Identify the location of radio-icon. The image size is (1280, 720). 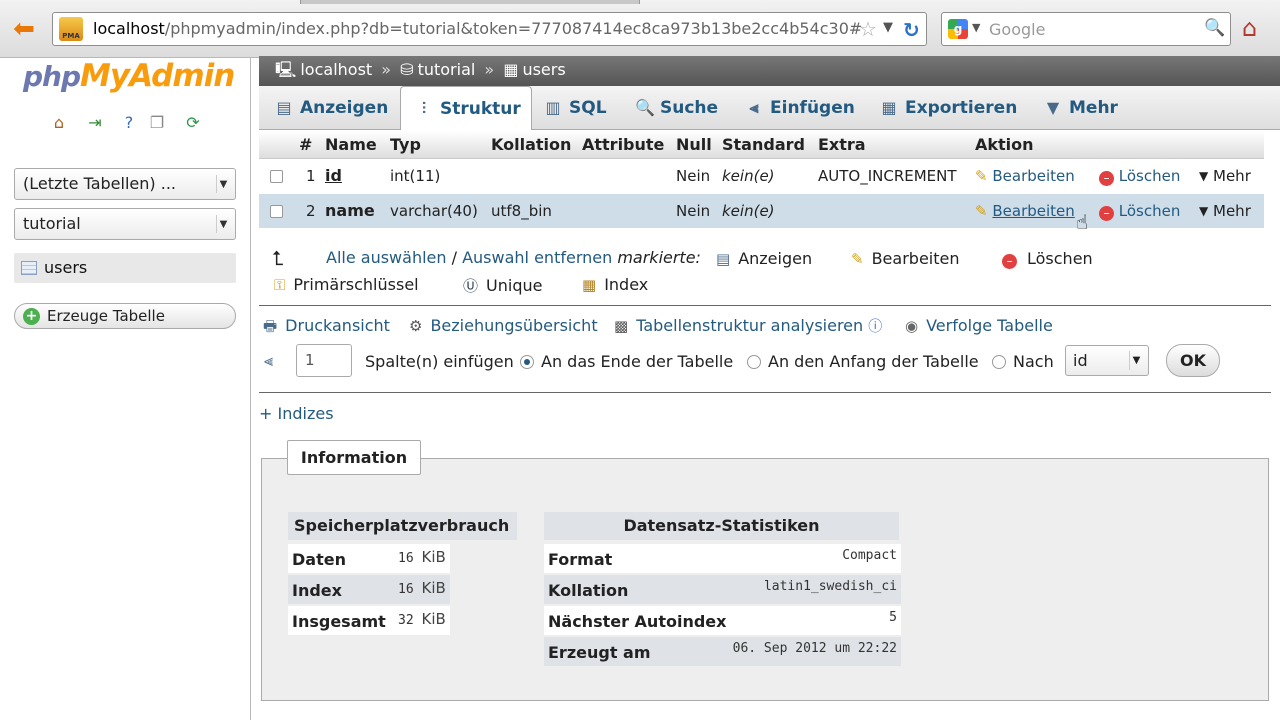
(754, 362).